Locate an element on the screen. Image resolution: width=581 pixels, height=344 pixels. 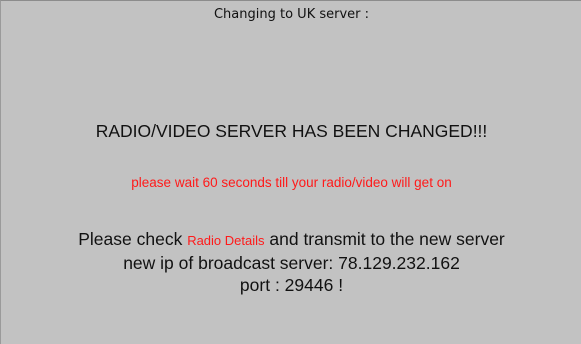
radio-details-link: Radio Details is located at coordinates (225, 240).